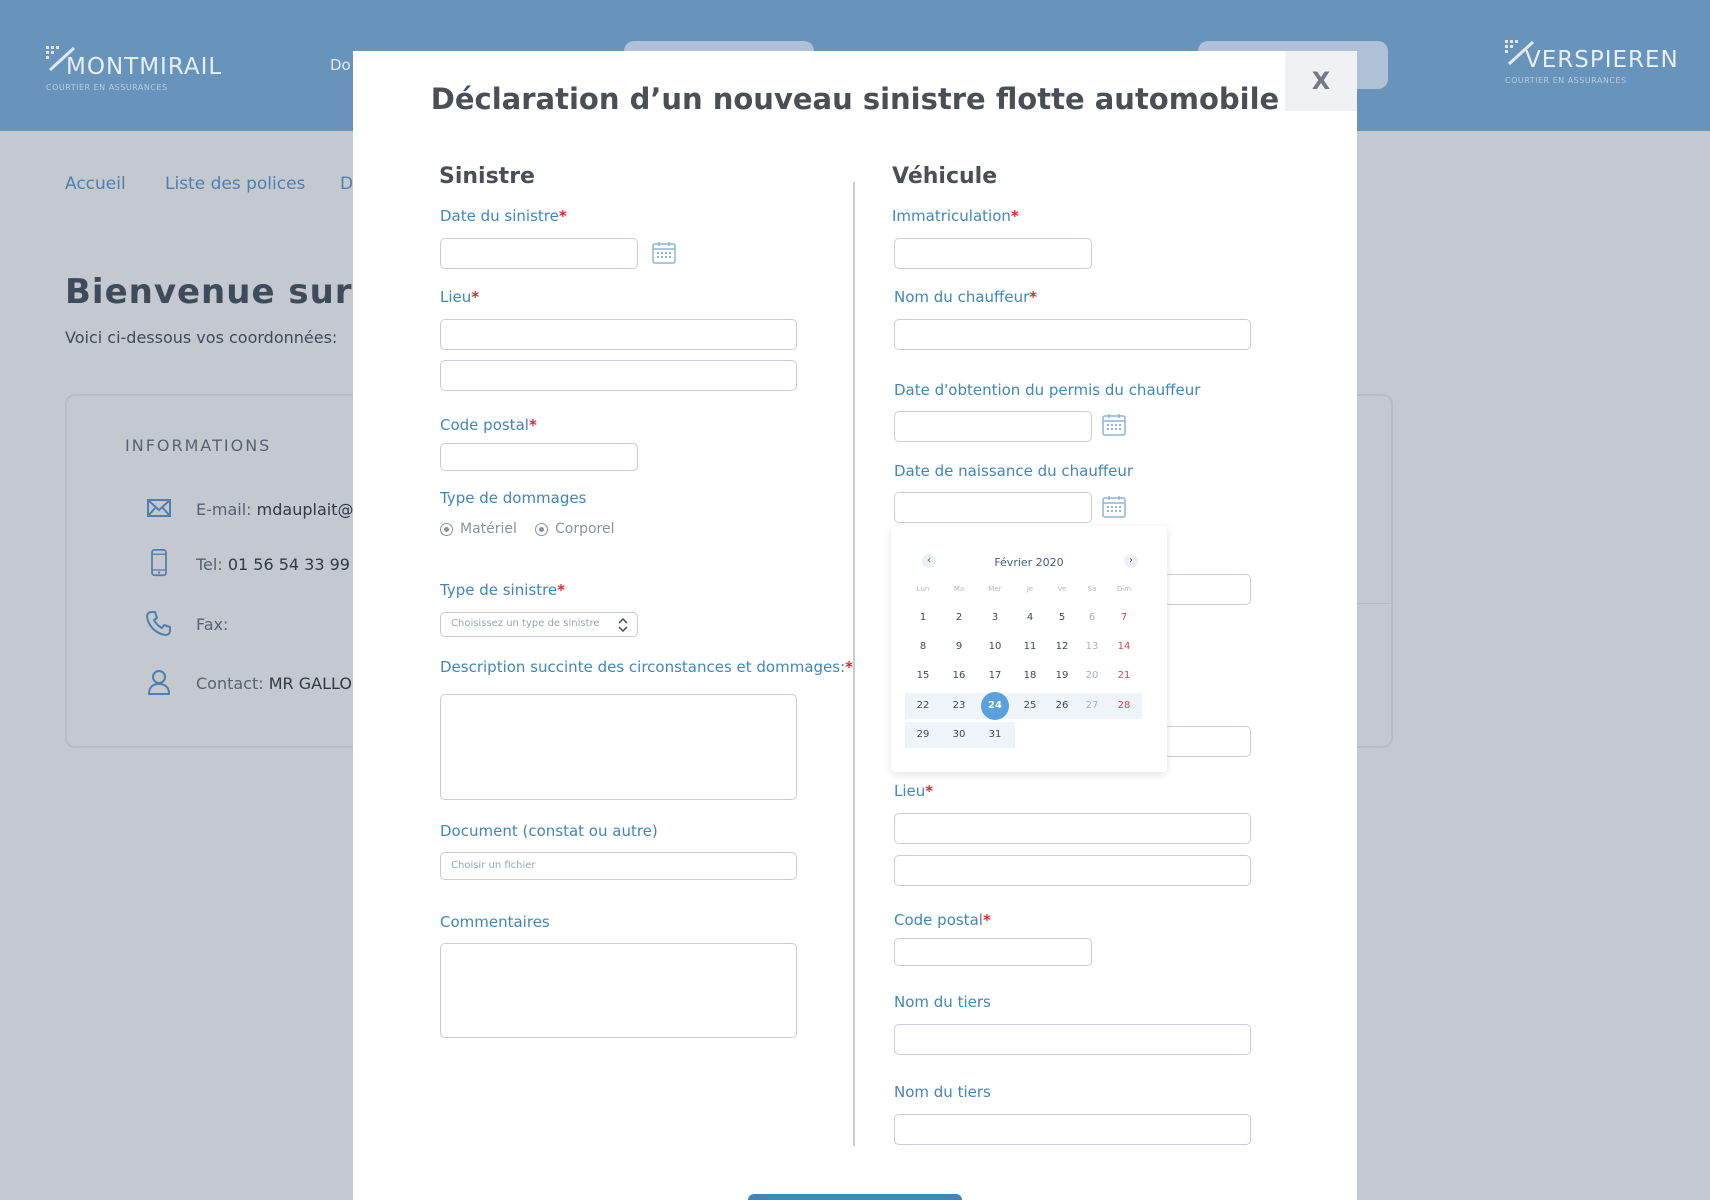 Image resolution: width=1710 pixels, height=1200 pixels. I want to click on tel-row: Tel: 01 56 54 33 99, so click(255, 565).